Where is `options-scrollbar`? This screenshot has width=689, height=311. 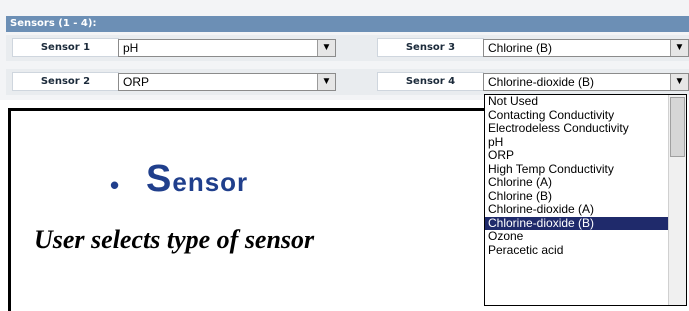
options-scrollbar is located at coordinates (677, 200).